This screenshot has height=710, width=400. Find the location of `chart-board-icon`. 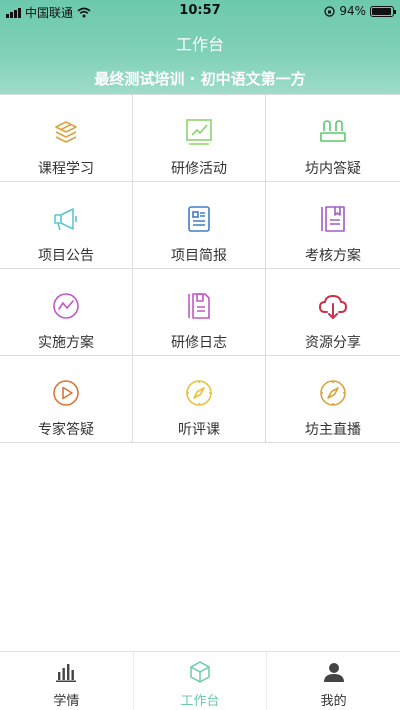

chart-board-icon is located at coordinates (199, 132).